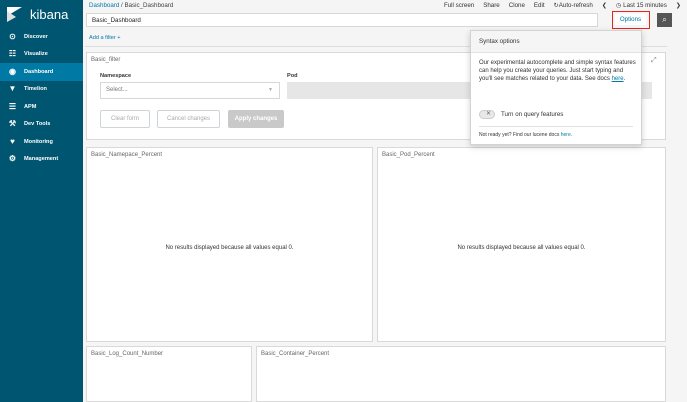 Image resolution: width=687 pixels, height=402 pixels. I want to click on heartbeat-icon: ♥, so click(12, 141).